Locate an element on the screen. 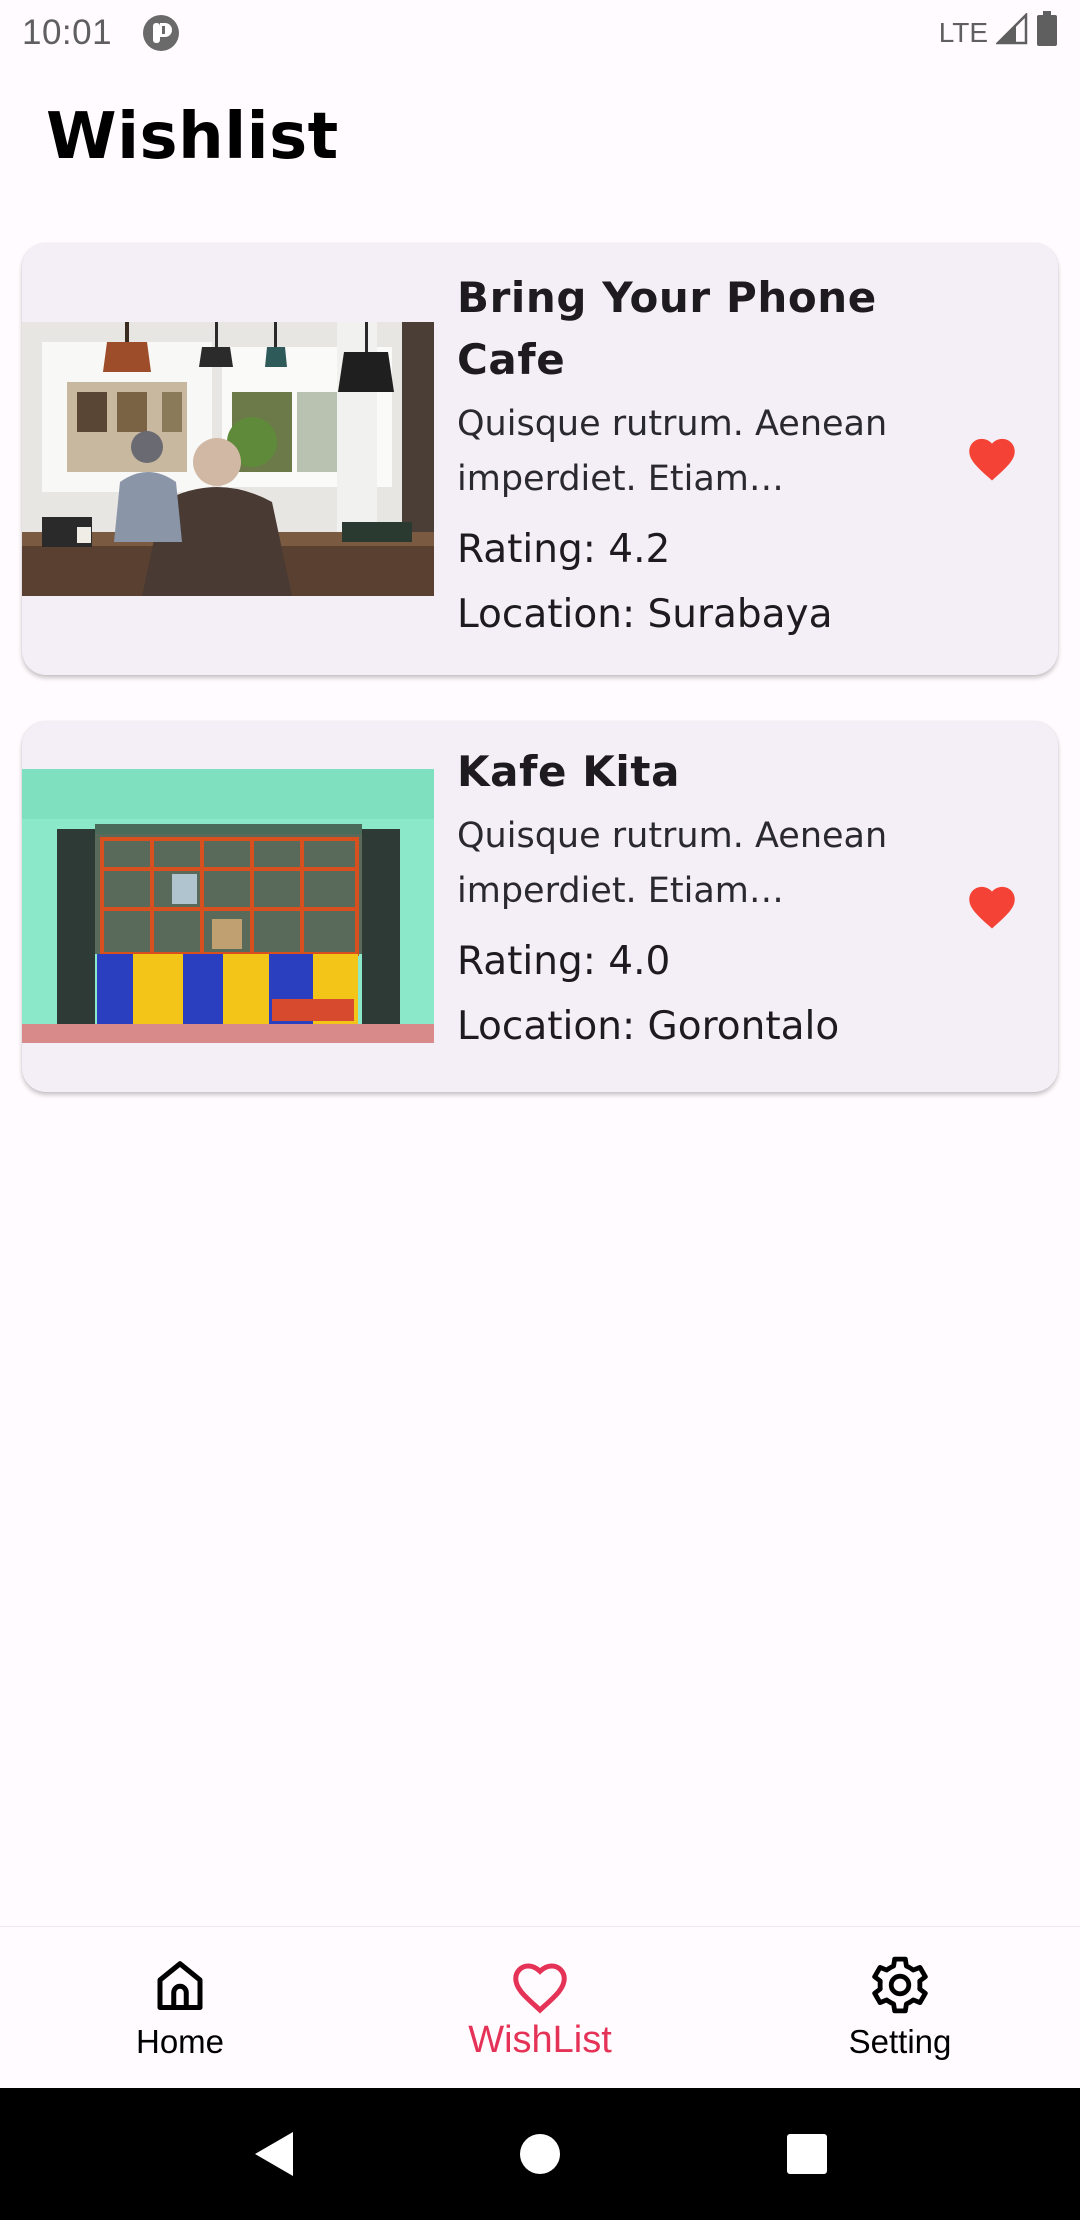 The width and height of the screenshot is (1080, 2220). nav-label-home: Home is located at coordinates (180, 2041).